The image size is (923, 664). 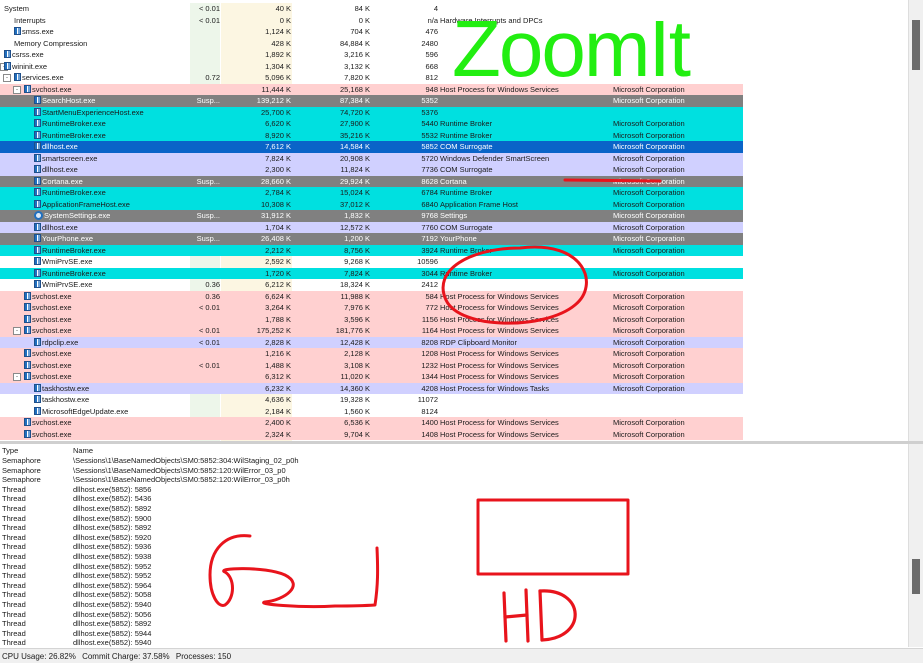 What do you see at coordinates (27, 88) in the screenshot?
I see `process-icon` at bounding box center [27, 88].